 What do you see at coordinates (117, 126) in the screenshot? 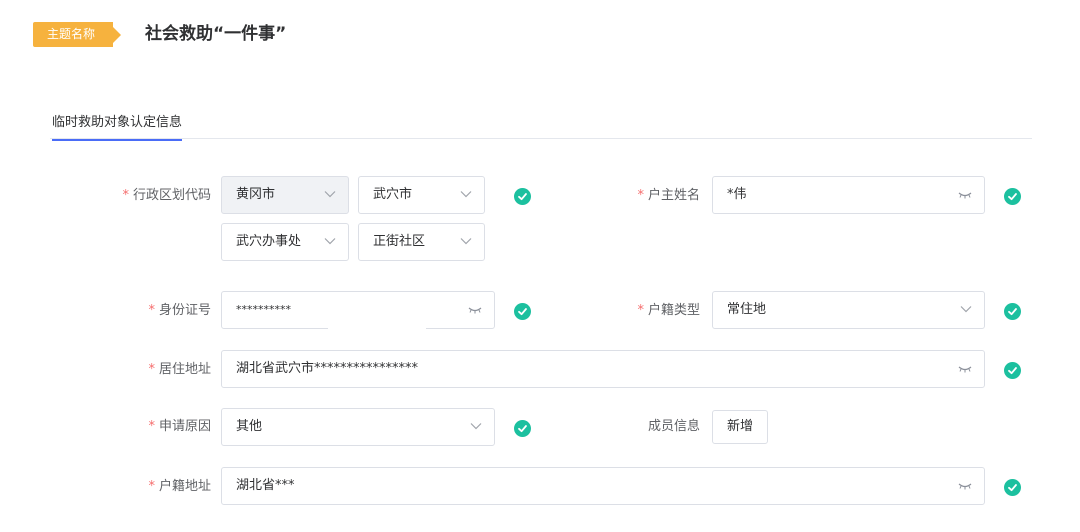
I see `tab-temporary-assistance: 临时救助对象认定信息` at bounding box center [117, 126].